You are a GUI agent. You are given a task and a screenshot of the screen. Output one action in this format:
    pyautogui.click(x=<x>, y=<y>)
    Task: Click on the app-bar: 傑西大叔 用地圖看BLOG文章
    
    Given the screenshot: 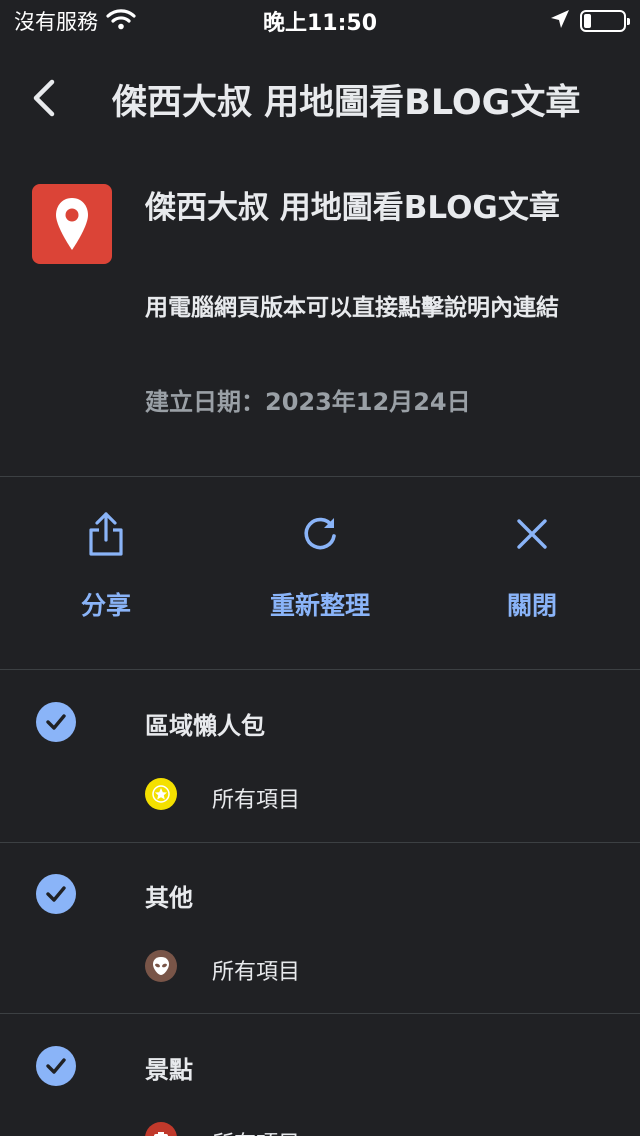 What is the action you would take?
    pyautogui.click(x=320, y=98)
    